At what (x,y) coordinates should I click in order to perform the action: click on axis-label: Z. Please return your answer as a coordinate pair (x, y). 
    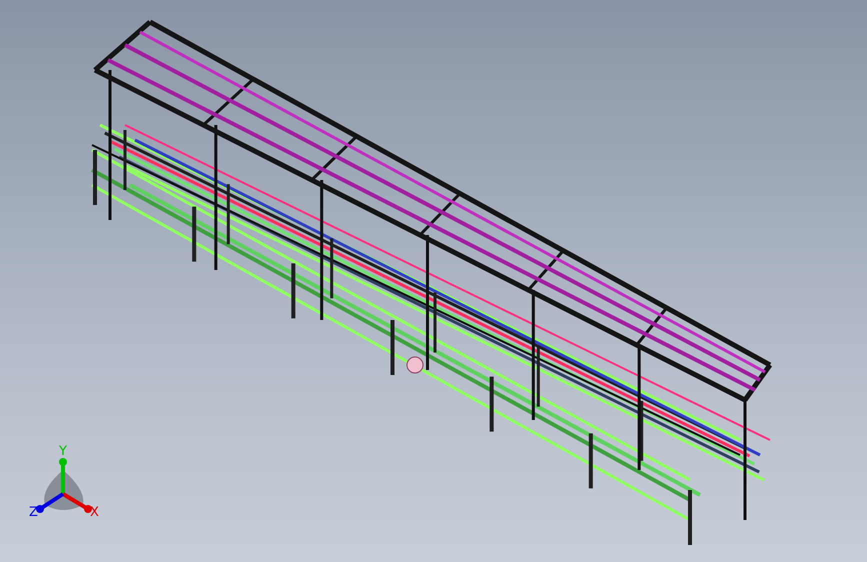
    Looking at the image, I should click on (33, 512).